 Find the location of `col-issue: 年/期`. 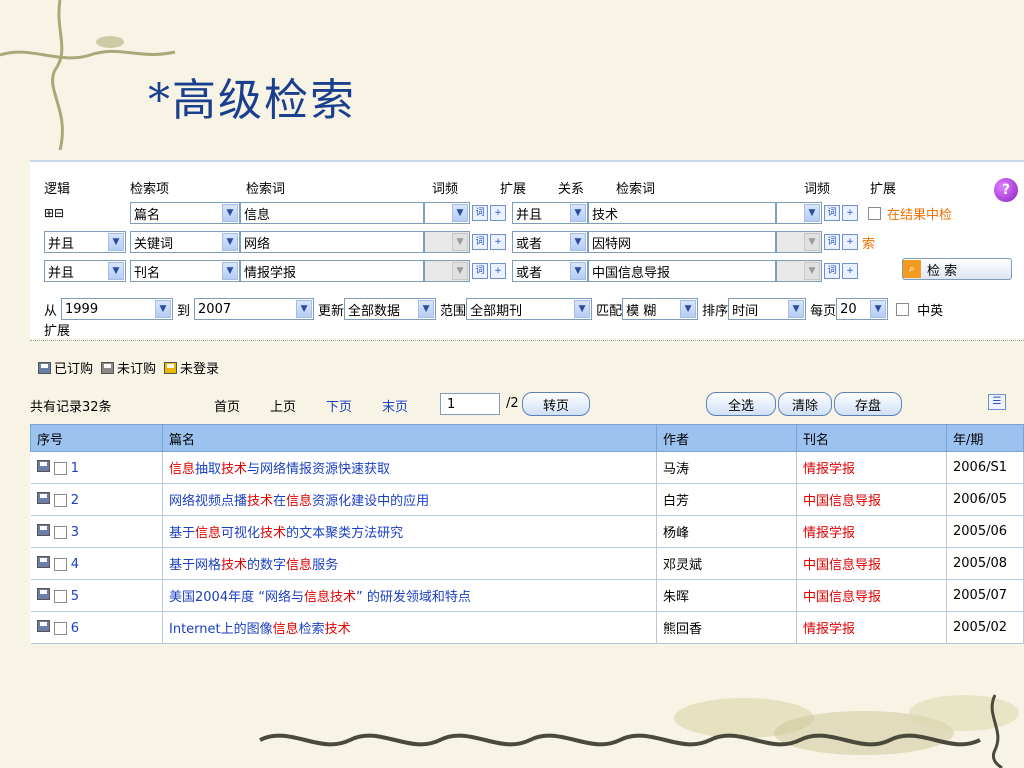

col-issue: 年/期 is located at coordinates (985, 438).